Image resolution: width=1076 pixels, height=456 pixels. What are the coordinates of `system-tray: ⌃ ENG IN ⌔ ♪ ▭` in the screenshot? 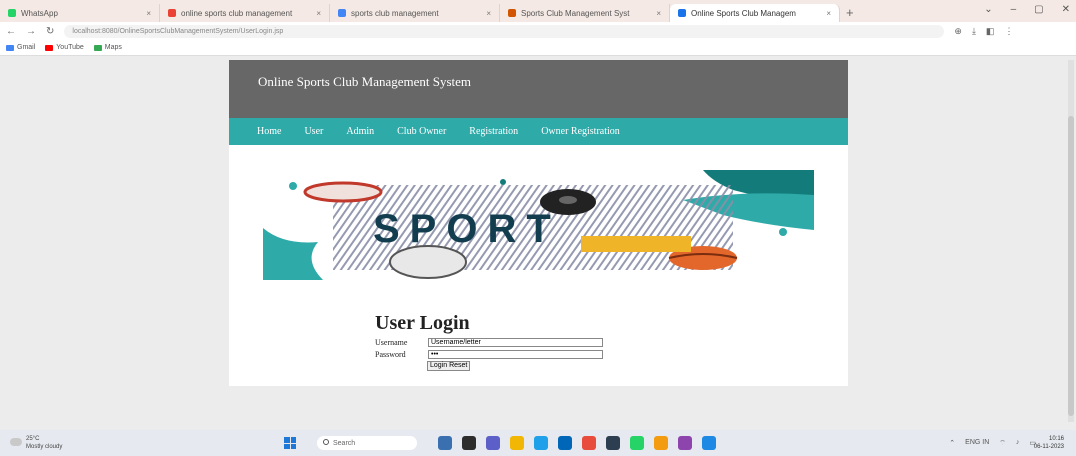 It's located at (992, 443).